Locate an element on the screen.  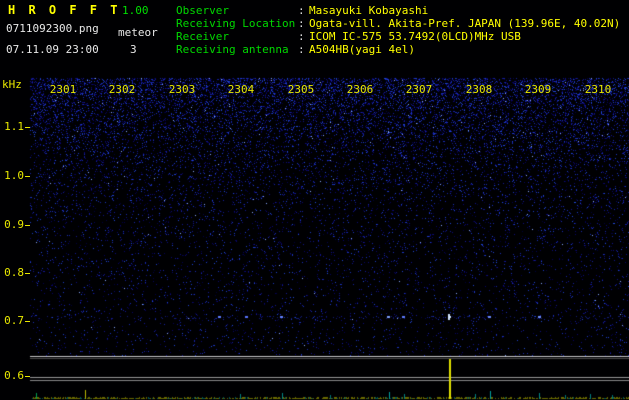
x-tick-label: 2305 is located at coordinates (301, 89).